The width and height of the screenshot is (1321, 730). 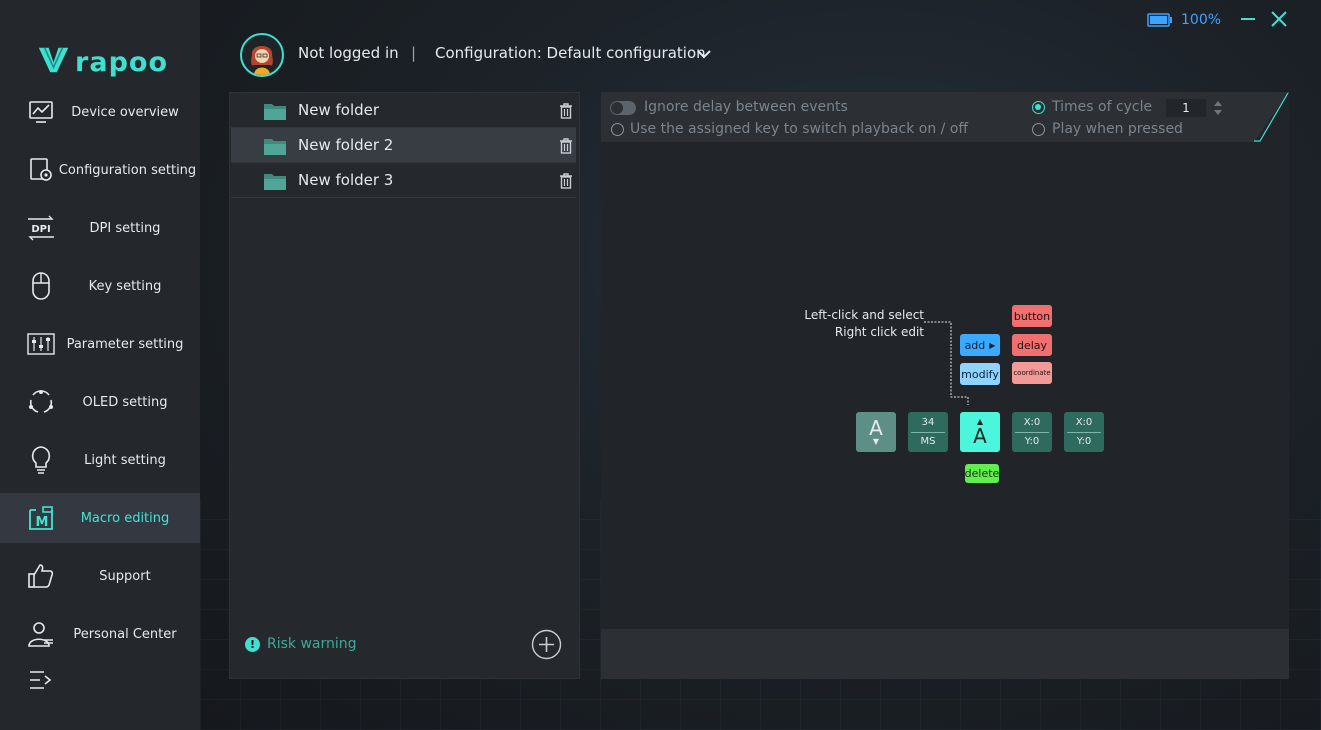 I want to click on sidebar-item-key-setting: Key setting, so click(x=100, y=286).